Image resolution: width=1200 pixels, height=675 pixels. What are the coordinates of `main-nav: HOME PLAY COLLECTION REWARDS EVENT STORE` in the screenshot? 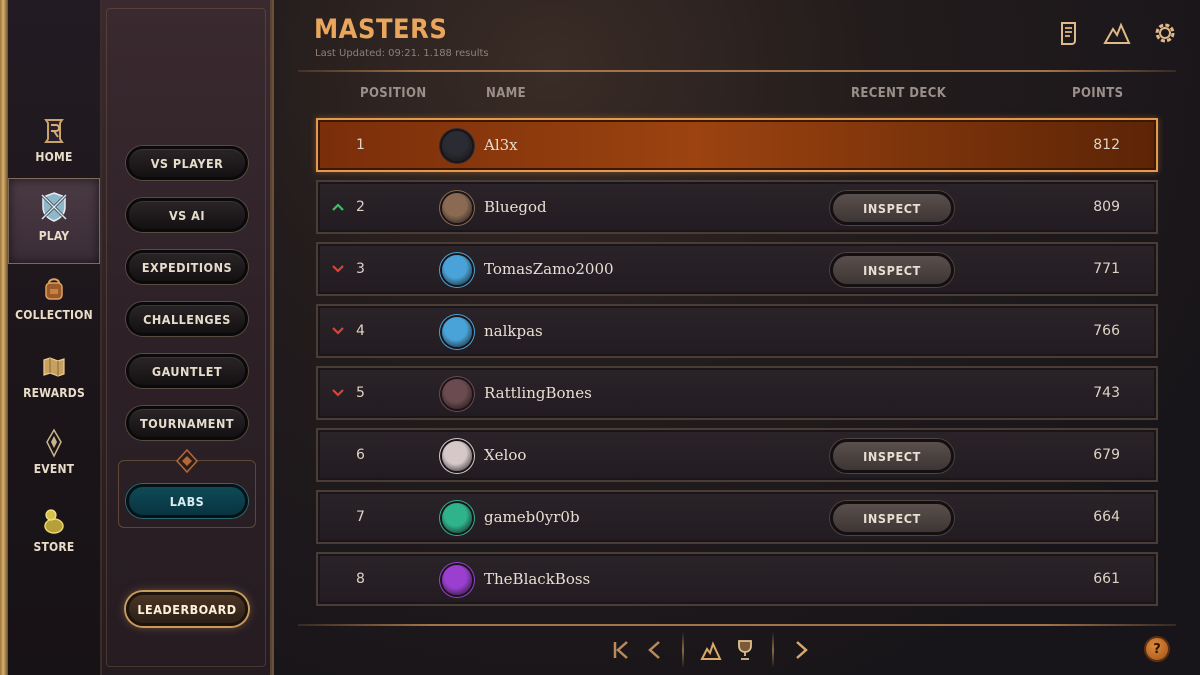 It's located at (51, 337).